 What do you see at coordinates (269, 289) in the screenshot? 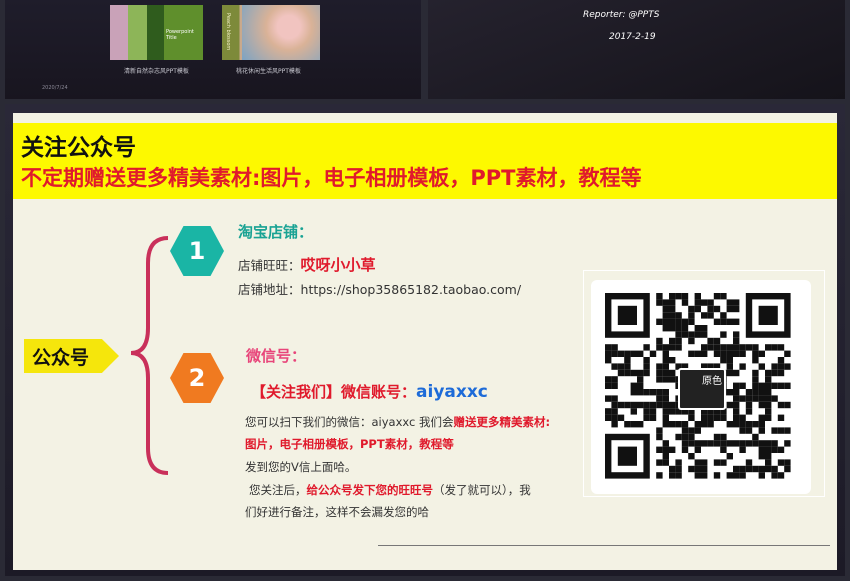
I see `address-label: 店铺地址：` at bounding box center [269, 289].